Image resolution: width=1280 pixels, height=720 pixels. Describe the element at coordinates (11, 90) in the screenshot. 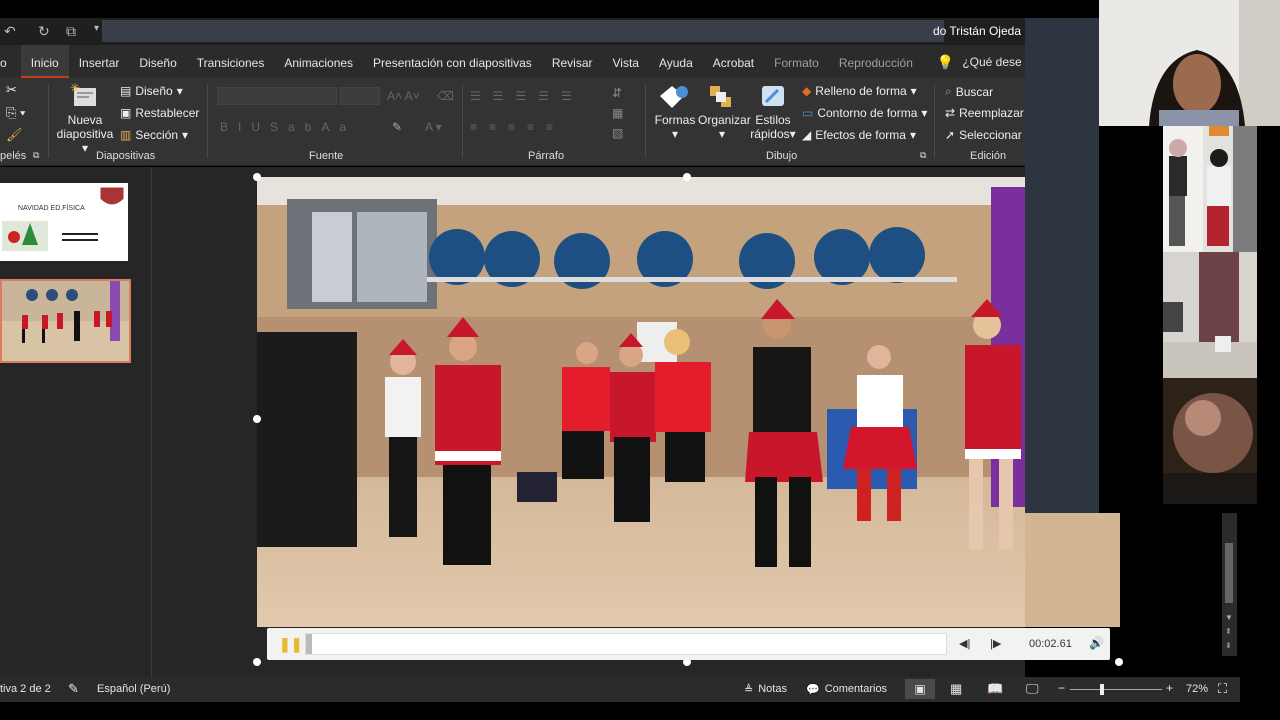

I see `cut-icon: ✂` at that location.